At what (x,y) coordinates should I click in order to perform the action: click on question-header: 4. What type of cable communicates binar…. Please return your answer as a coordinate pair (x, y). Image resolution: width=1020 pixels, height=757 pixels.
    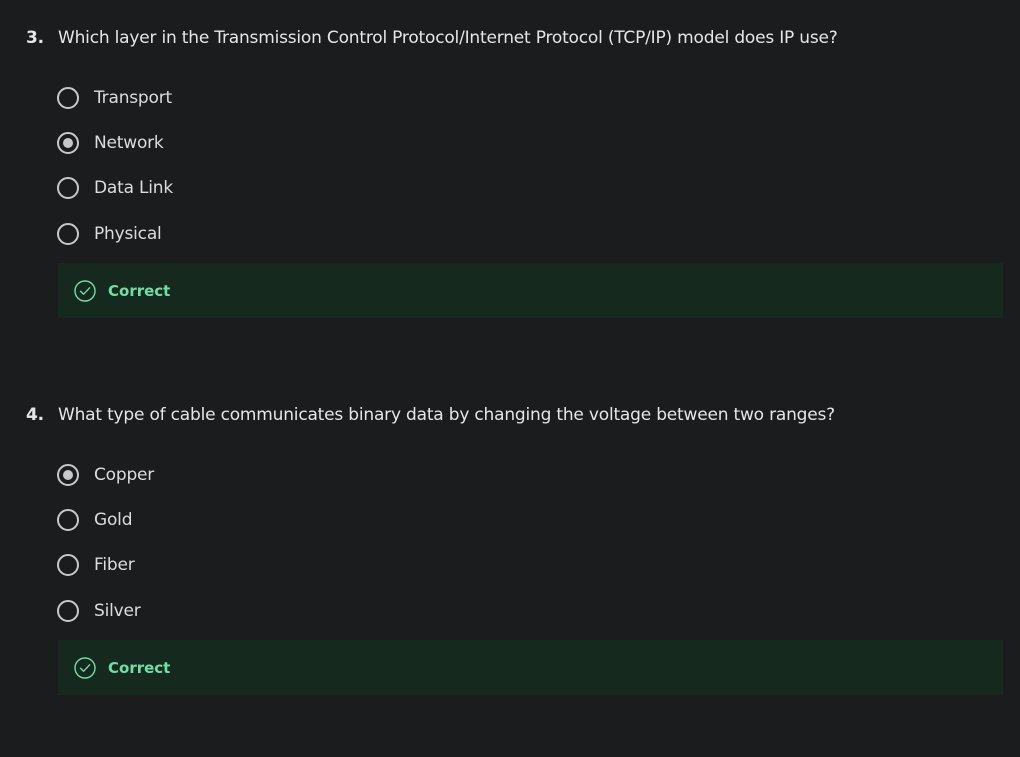
    Looking at the image, I should click on (430, 415).